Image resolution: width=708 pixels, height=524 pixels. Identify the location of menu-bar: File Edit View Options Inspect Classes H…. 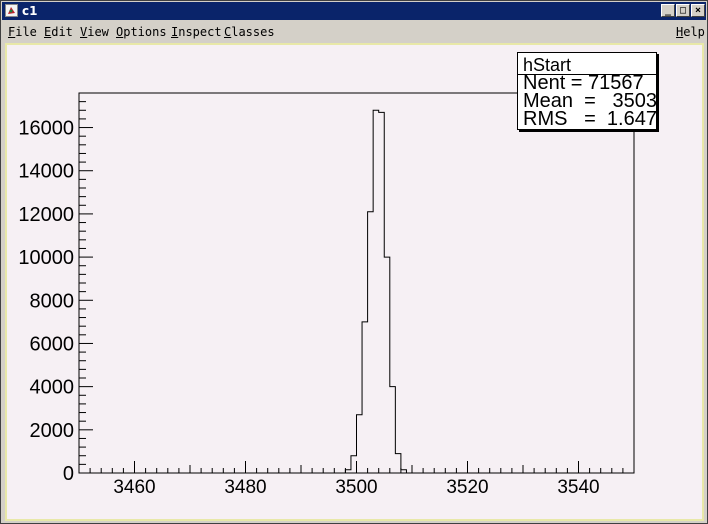
(354, 32).